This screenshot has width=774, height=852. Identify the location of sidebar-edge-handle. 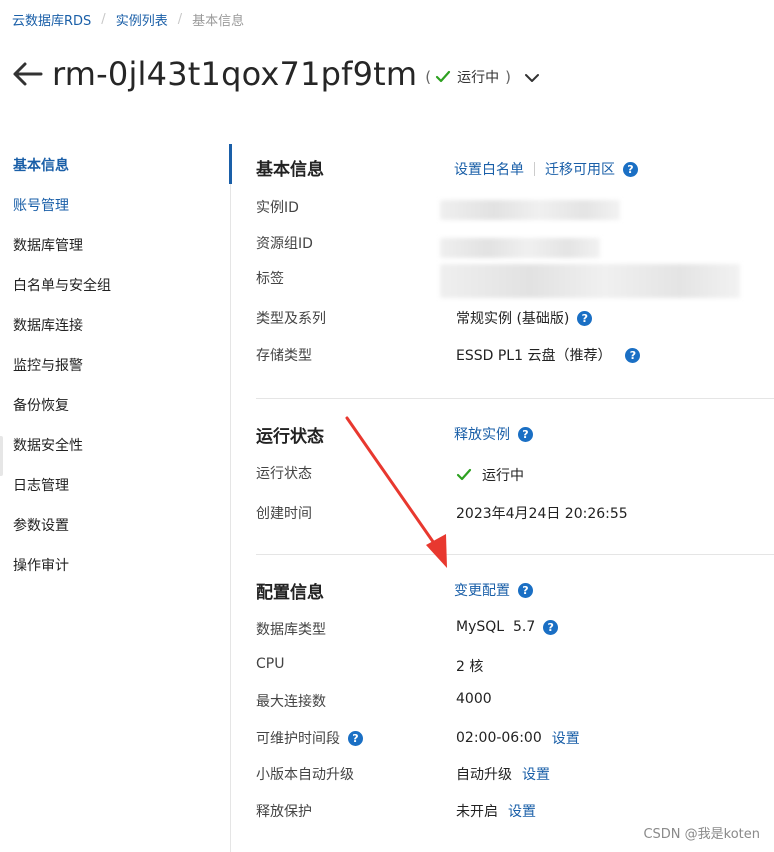
(1, 456).